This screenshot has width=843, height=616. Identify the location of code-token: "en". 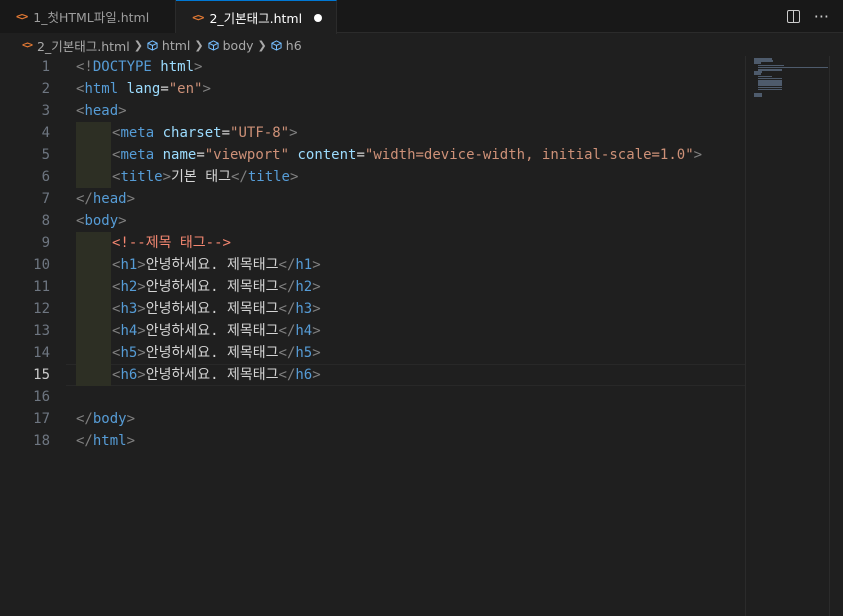
(185, 89).